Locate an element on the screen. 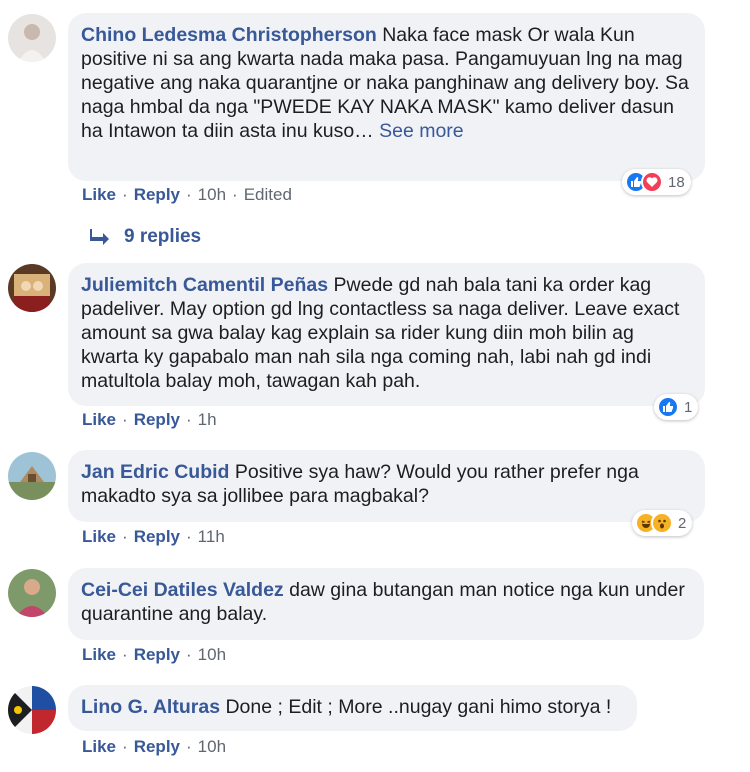 The width and height of the screenshot is (750, 772). comment-actions: Like · Reply · 1h is located at coordinates (149, 419).